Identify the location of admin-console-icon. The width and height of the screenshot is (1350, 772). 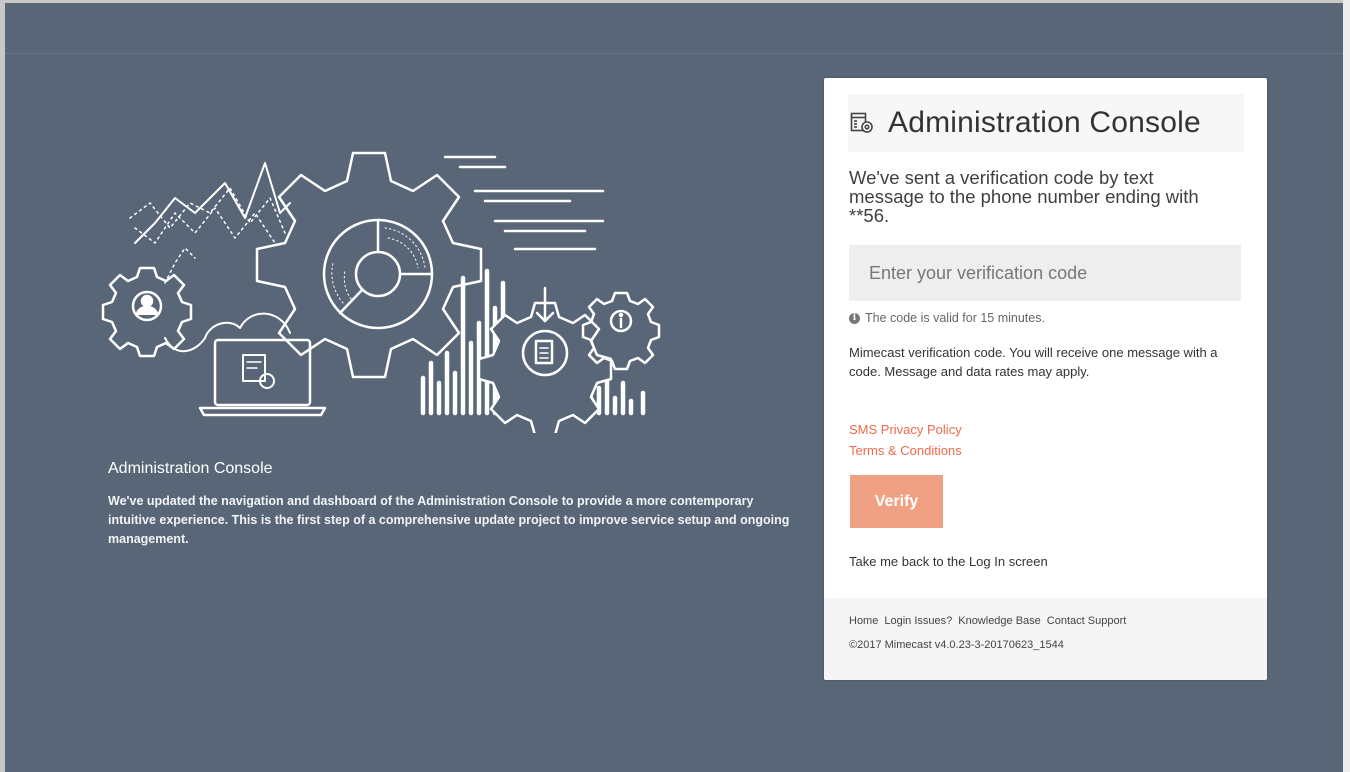
(861, 122).